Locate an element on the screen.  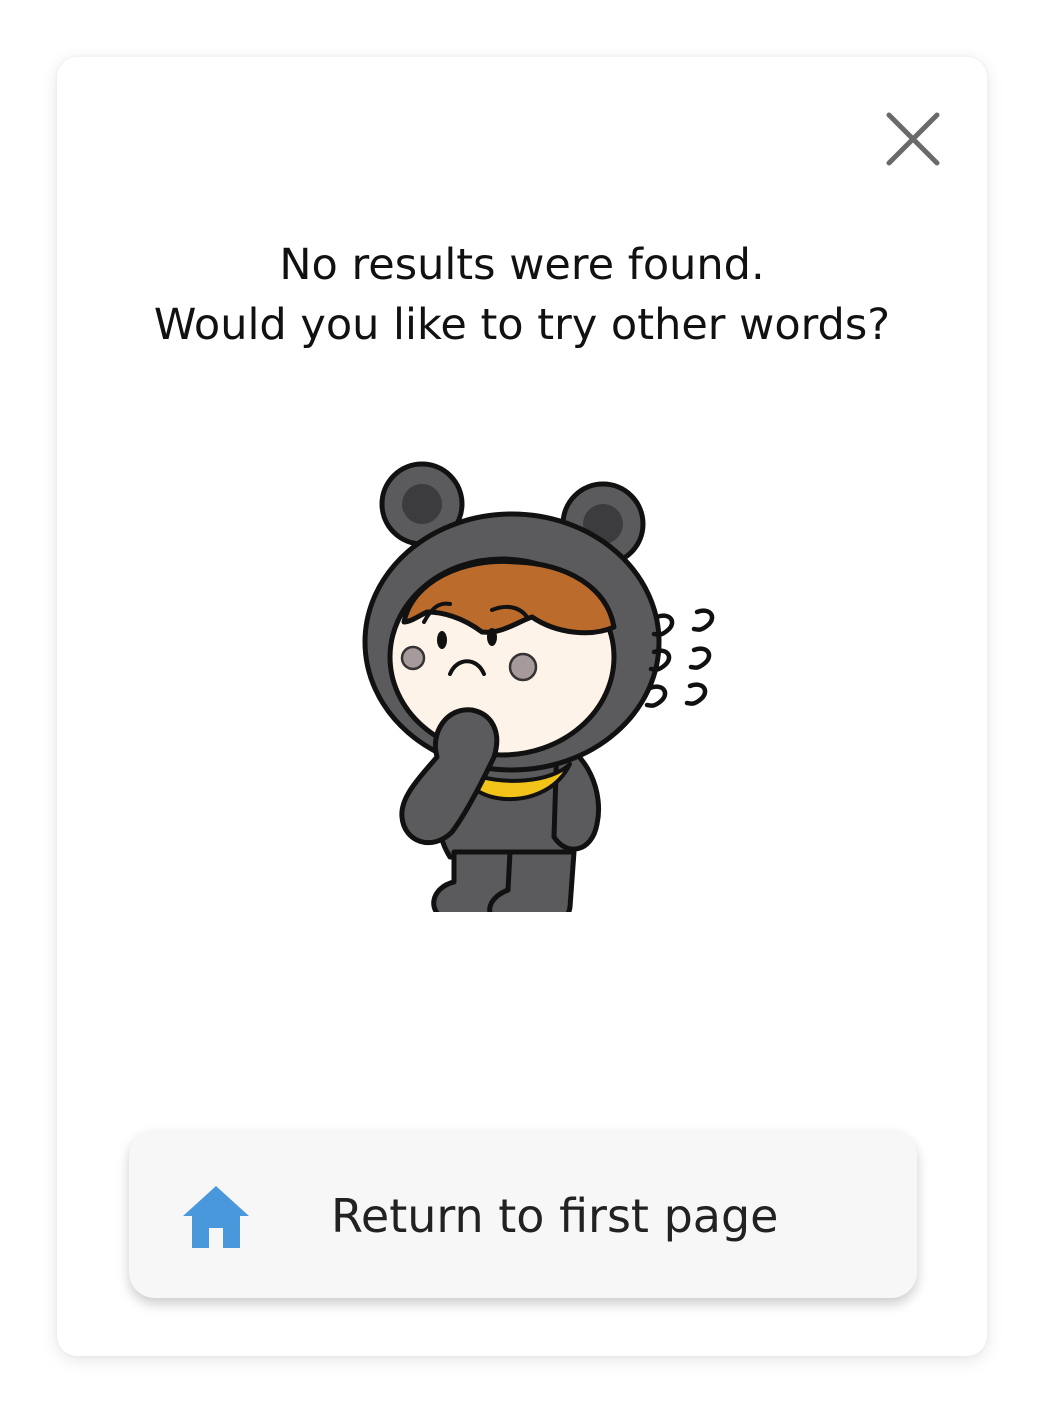
return-button-label: Return to first page is located at coordinates (555, 1216).